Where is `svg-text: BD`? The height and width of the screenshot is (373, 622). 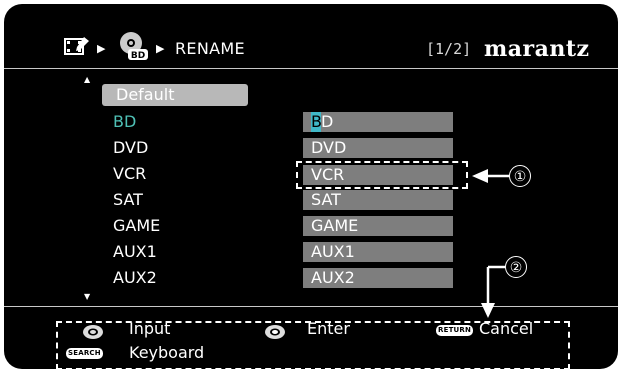
svg-text: BD is located at coordinates (138, 56).